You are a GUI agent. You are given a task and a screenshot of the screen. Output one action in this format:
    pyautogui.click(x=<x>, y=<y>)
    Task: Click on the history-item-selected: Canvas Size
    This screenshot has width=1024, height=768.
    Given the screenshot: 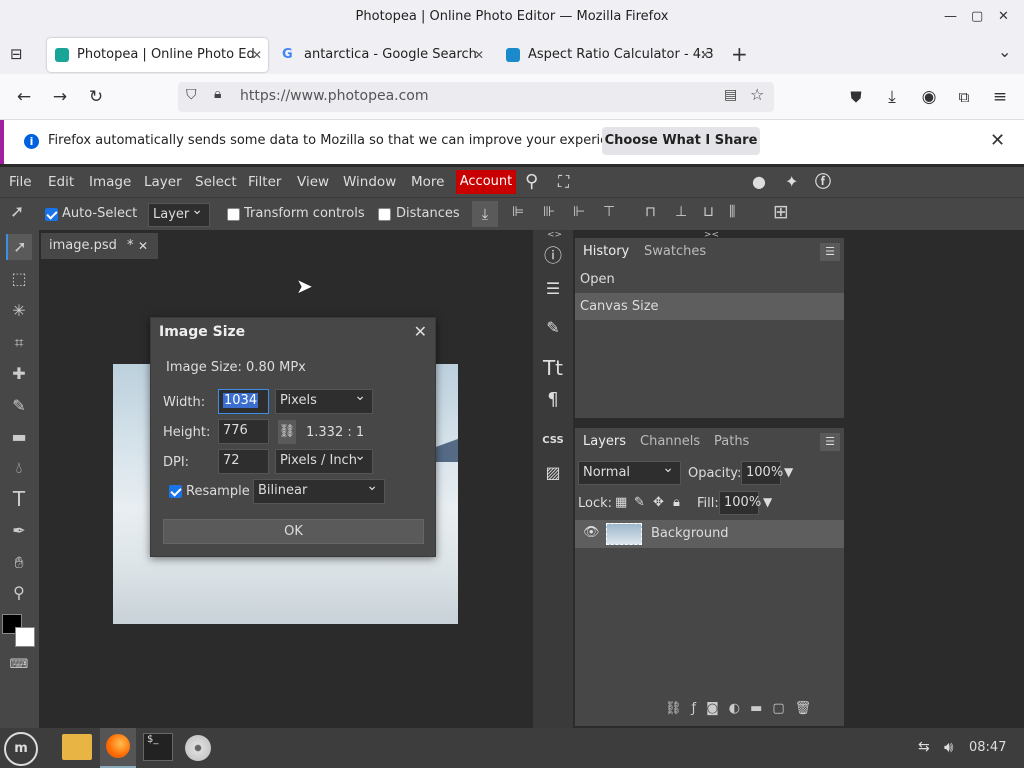 What is the action you would take?
    pyautogui.click(x=709, y=306)
    